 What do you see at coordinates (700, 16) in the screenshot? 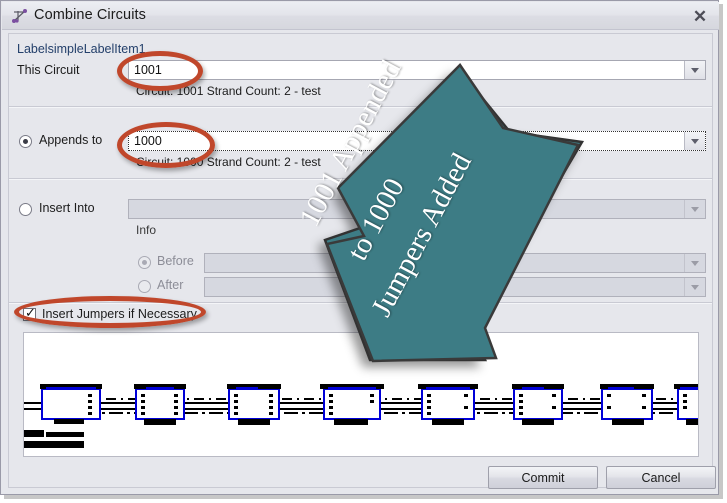
I see `close-icon: ✕` at bounding box center [700, 16].